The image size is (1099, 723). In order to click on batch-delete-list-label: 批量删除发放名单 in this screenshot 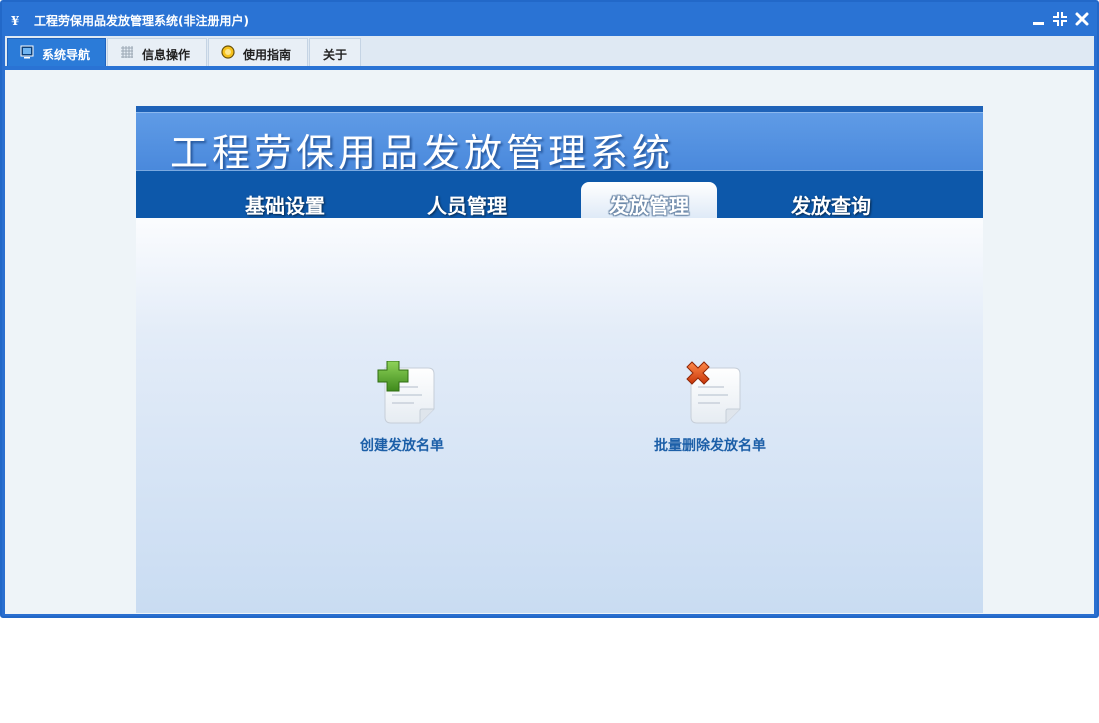, I will do `click(710, 446)`.